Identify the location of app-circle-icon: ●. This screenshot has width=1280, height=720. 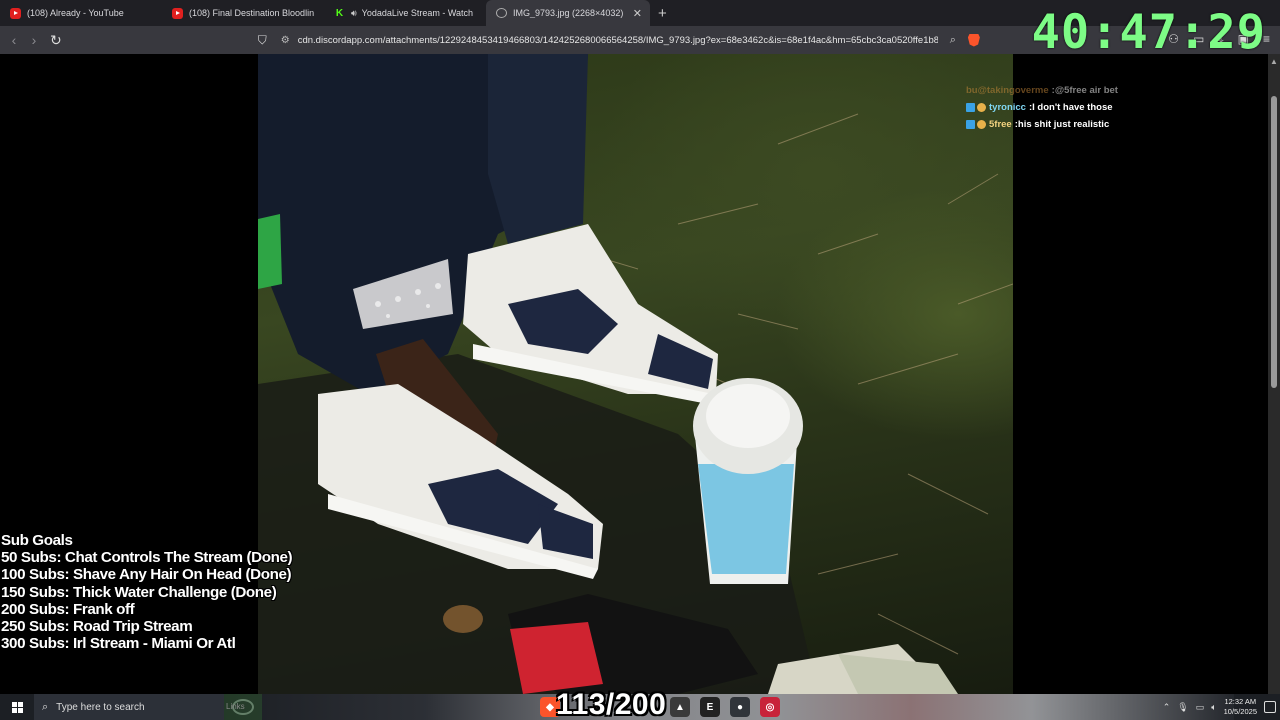
(740, 707).